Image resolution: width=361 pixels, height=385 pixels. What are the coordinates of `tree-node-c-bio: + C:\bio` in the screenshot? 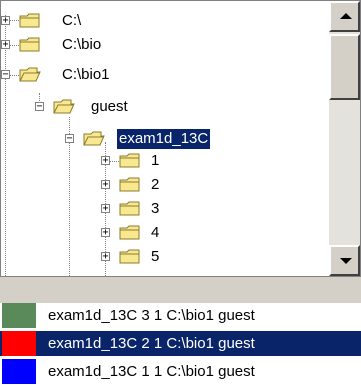 It's located at (71, 45).